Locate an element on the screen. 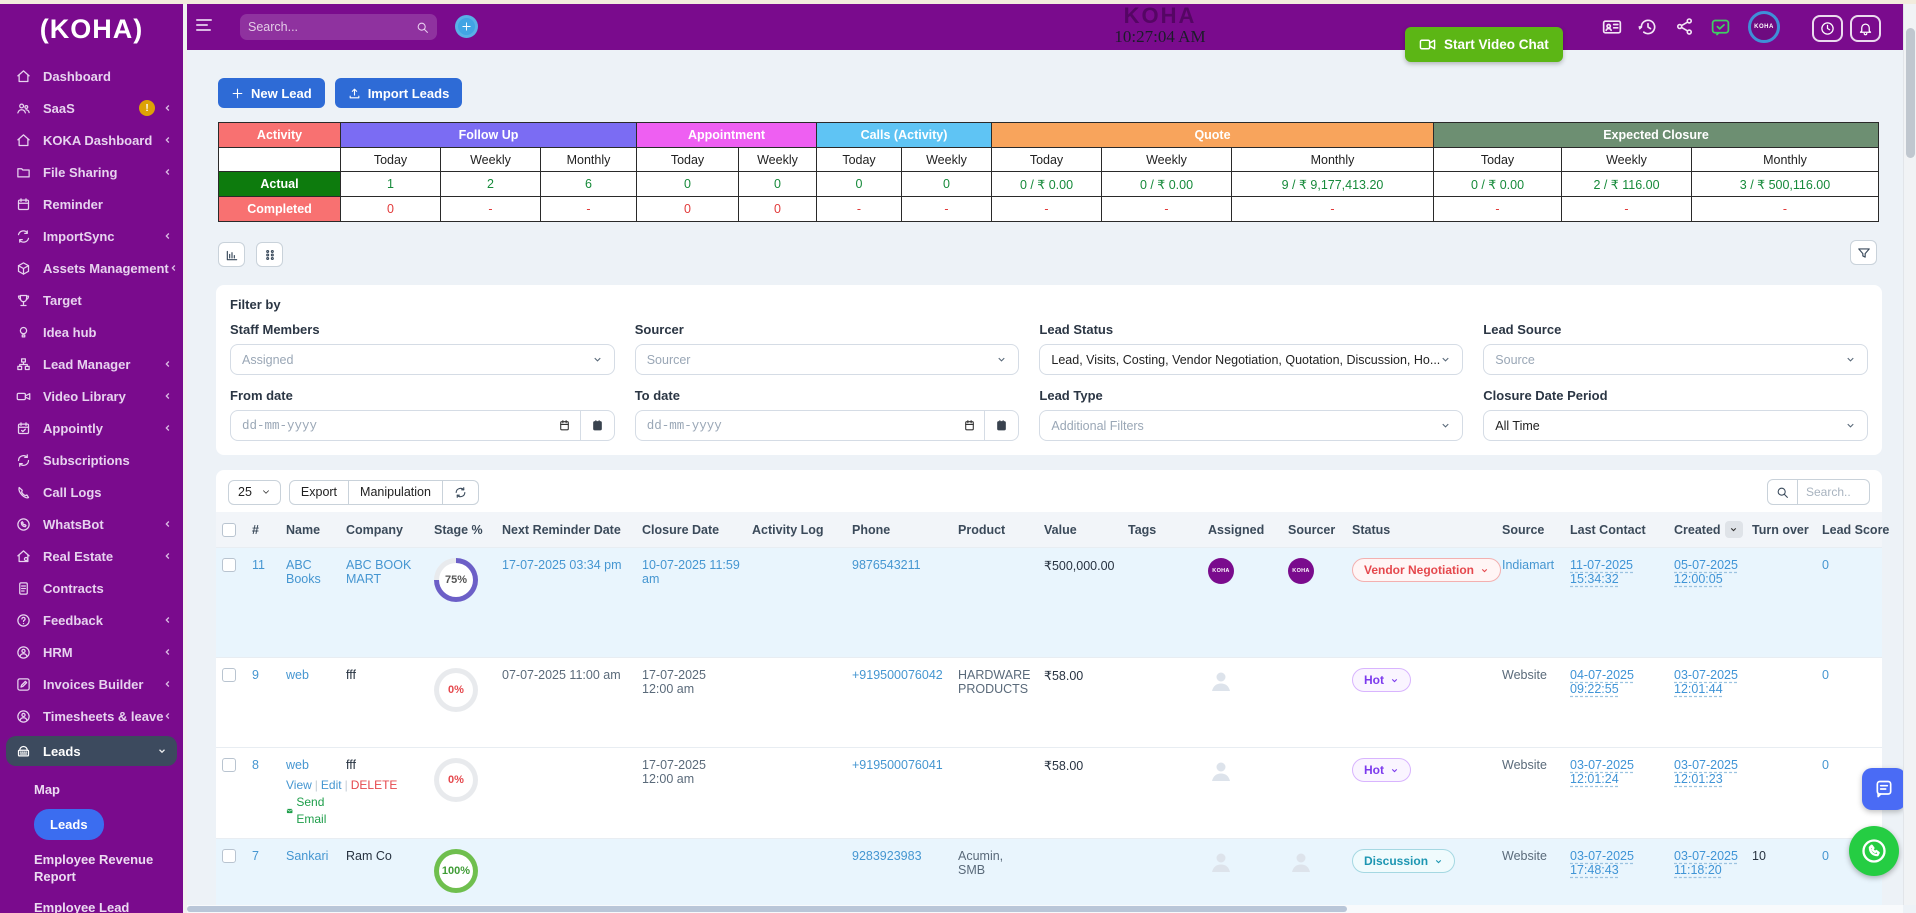 This screenshot has width=1916, height=913. sidebar-item-file-sharing: File Sharing is located at coordinates (91, 172).